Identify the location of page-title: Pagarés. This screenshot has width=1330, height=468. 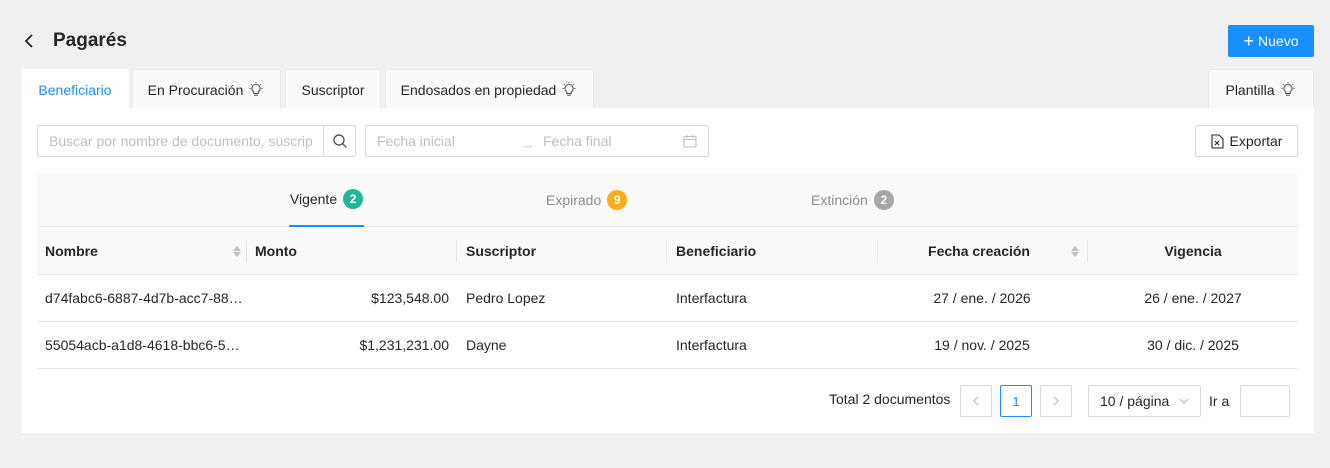
(90, 40).